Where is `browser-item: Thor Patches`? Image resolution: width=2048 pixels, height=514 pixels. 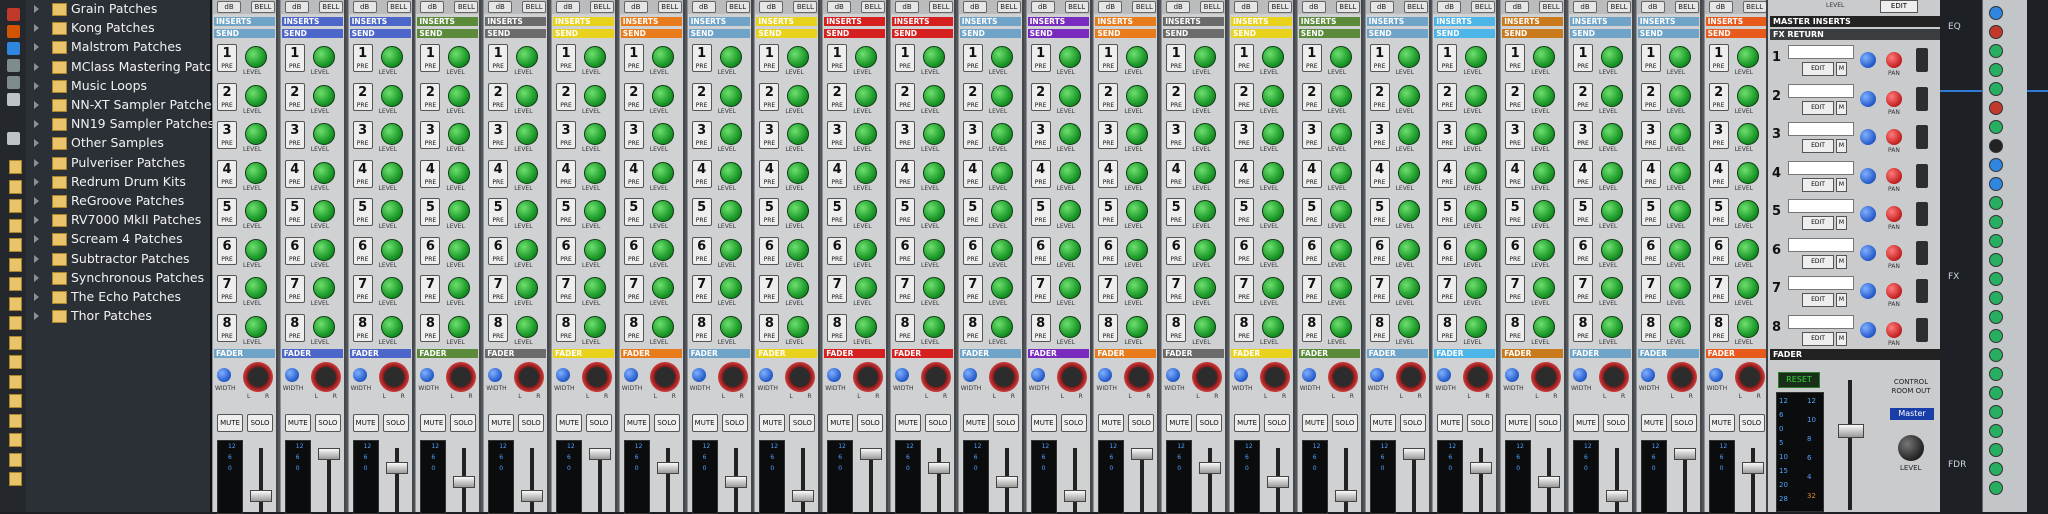 browser-item: Thor Patches is located at coordinates (118, 316).